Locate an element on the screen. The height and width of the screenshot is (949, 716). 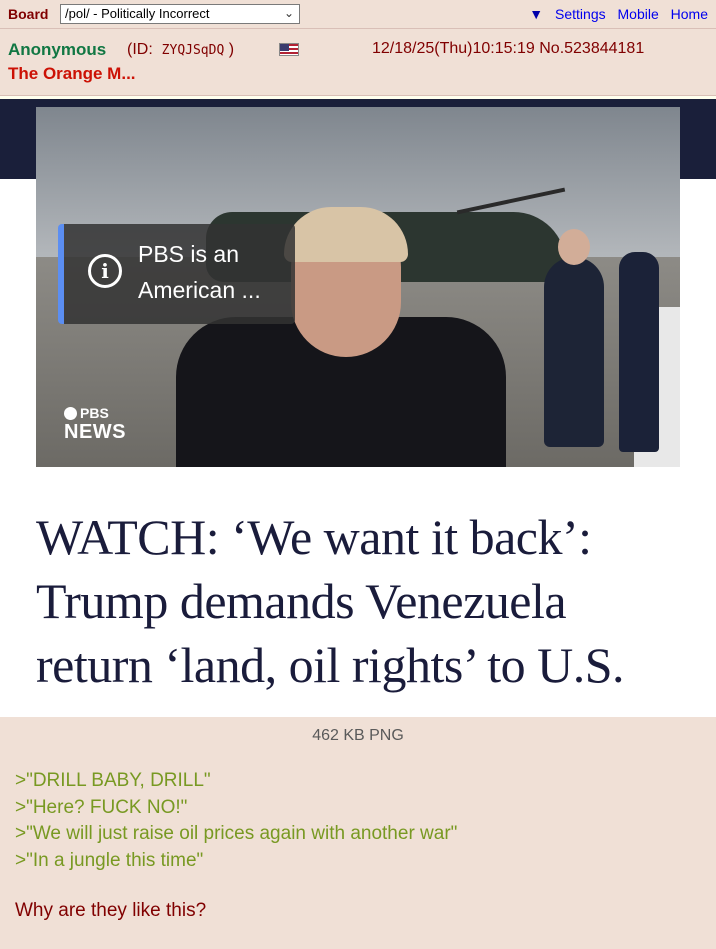
pbs-logo-bottom: NEWS is located at coordinates (95, 432).